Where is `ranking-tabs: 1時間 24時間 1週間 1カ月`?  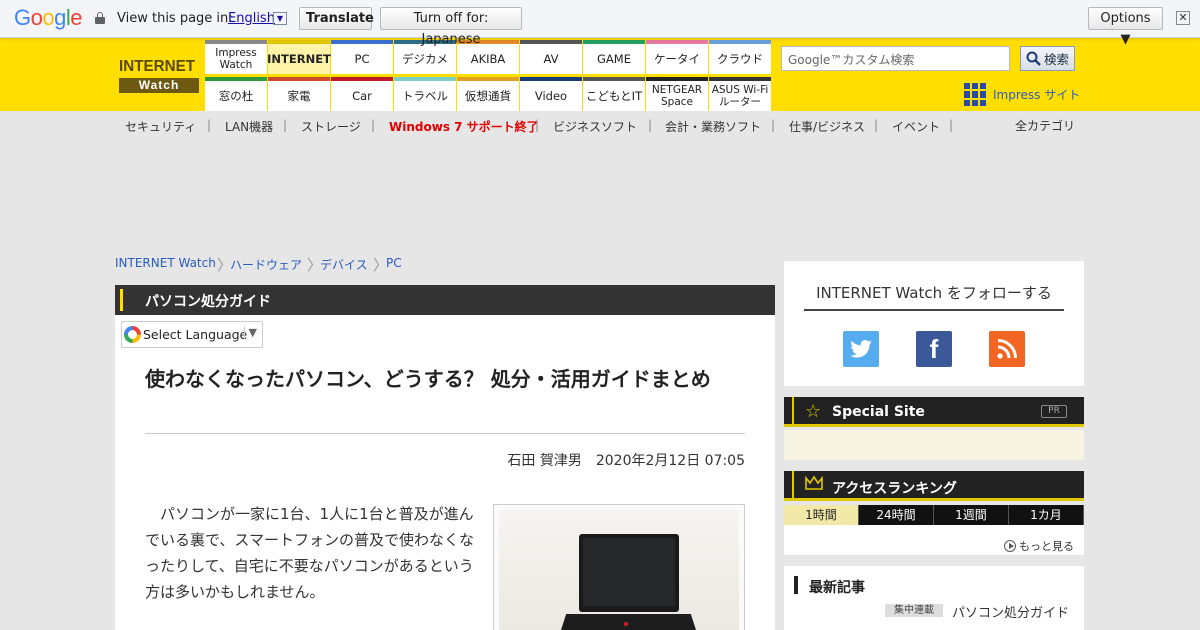 ranking-tabs: 1時間 24時間 1週間 1カ月 is located at coordinates (934, 515).